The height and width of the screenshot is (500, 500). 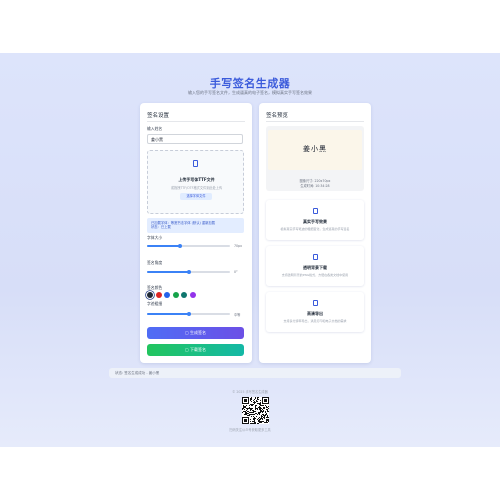 I want to click on image-icon, so click(x=315, y=257).